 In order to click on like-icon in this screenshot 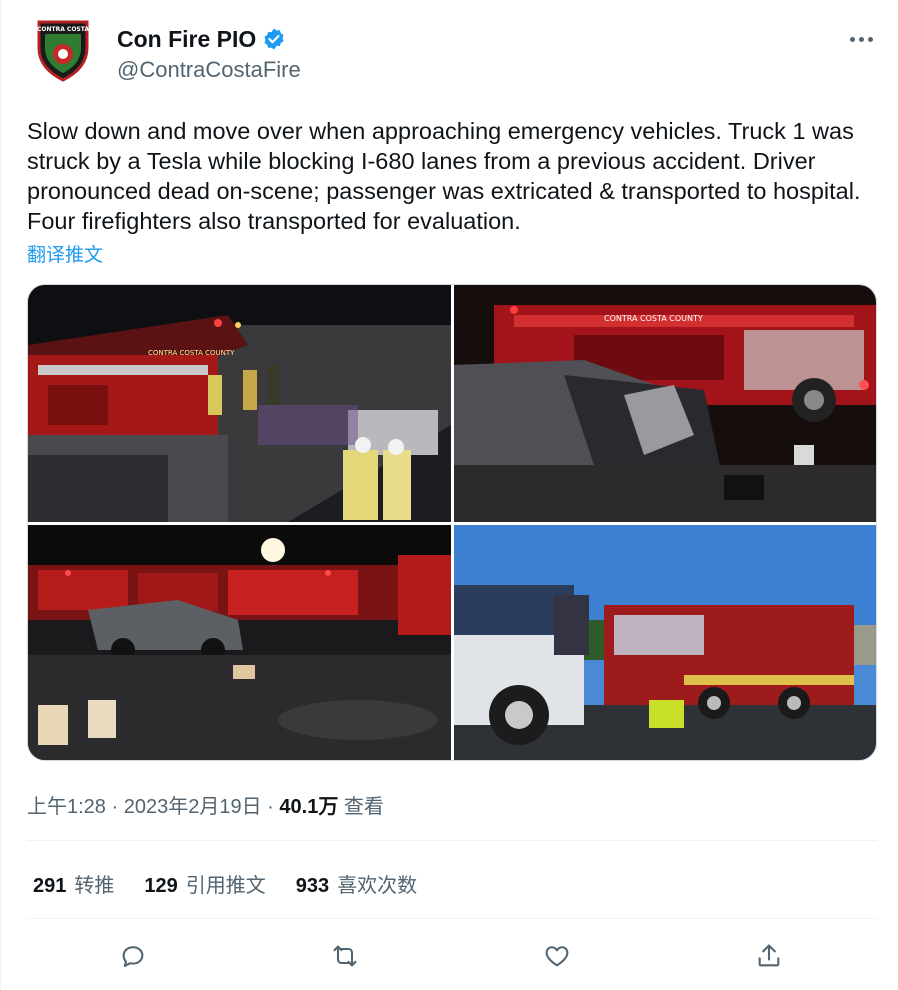, I will do `click(557, 956)`.